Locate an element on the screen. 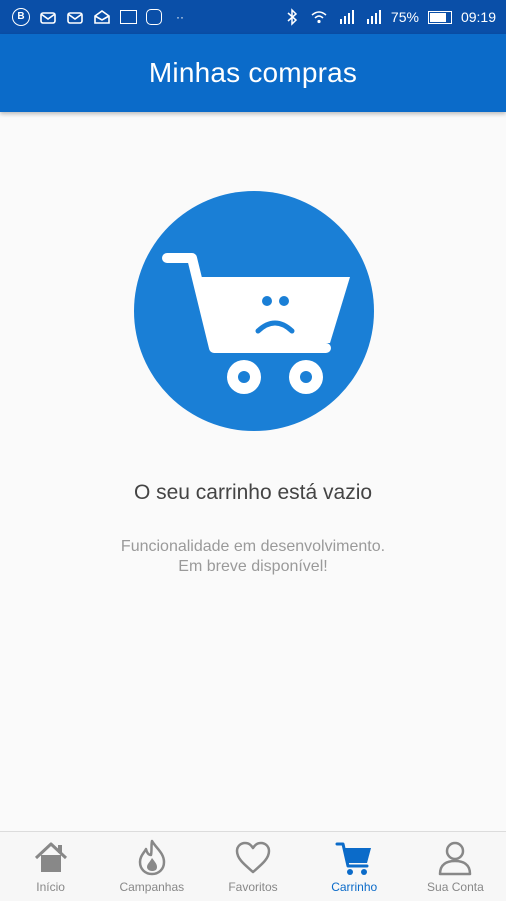 This screenshot has width=506, height=901. home-icon is located at coordinates (50, 857).